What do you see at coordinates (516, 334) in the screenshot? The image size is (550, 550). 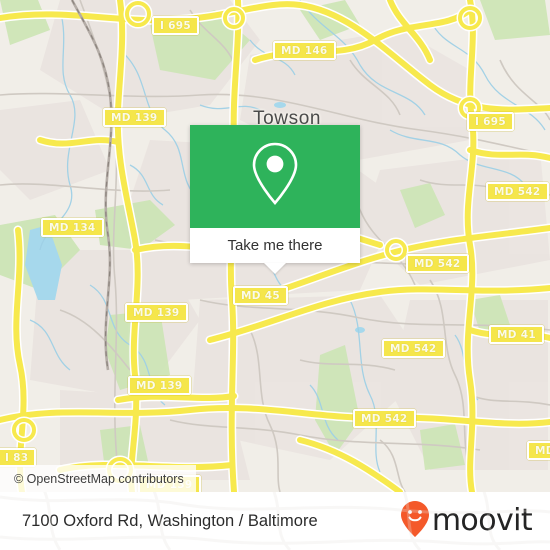 I see `road-shield: MD 41` at bounding box center [516, 334].